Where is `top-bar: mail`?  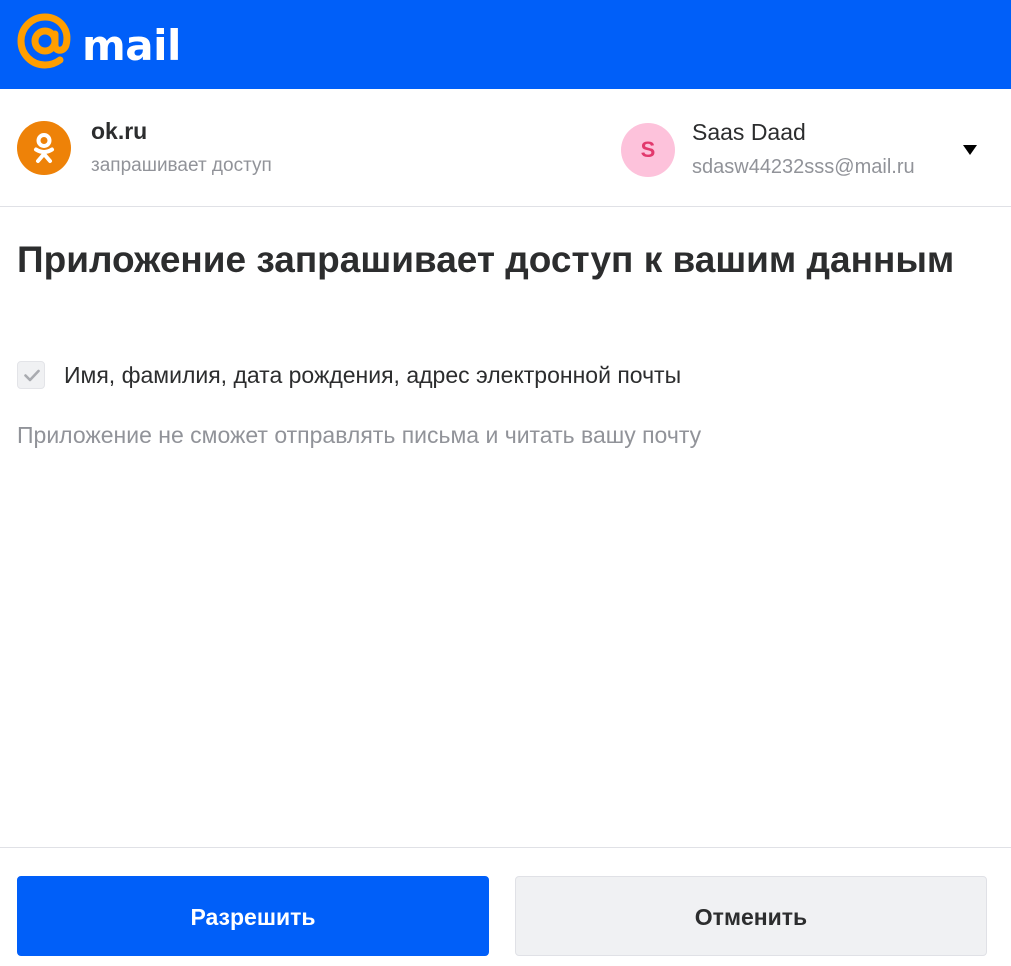
top-bar: mail is located at coordinates (505, 44).